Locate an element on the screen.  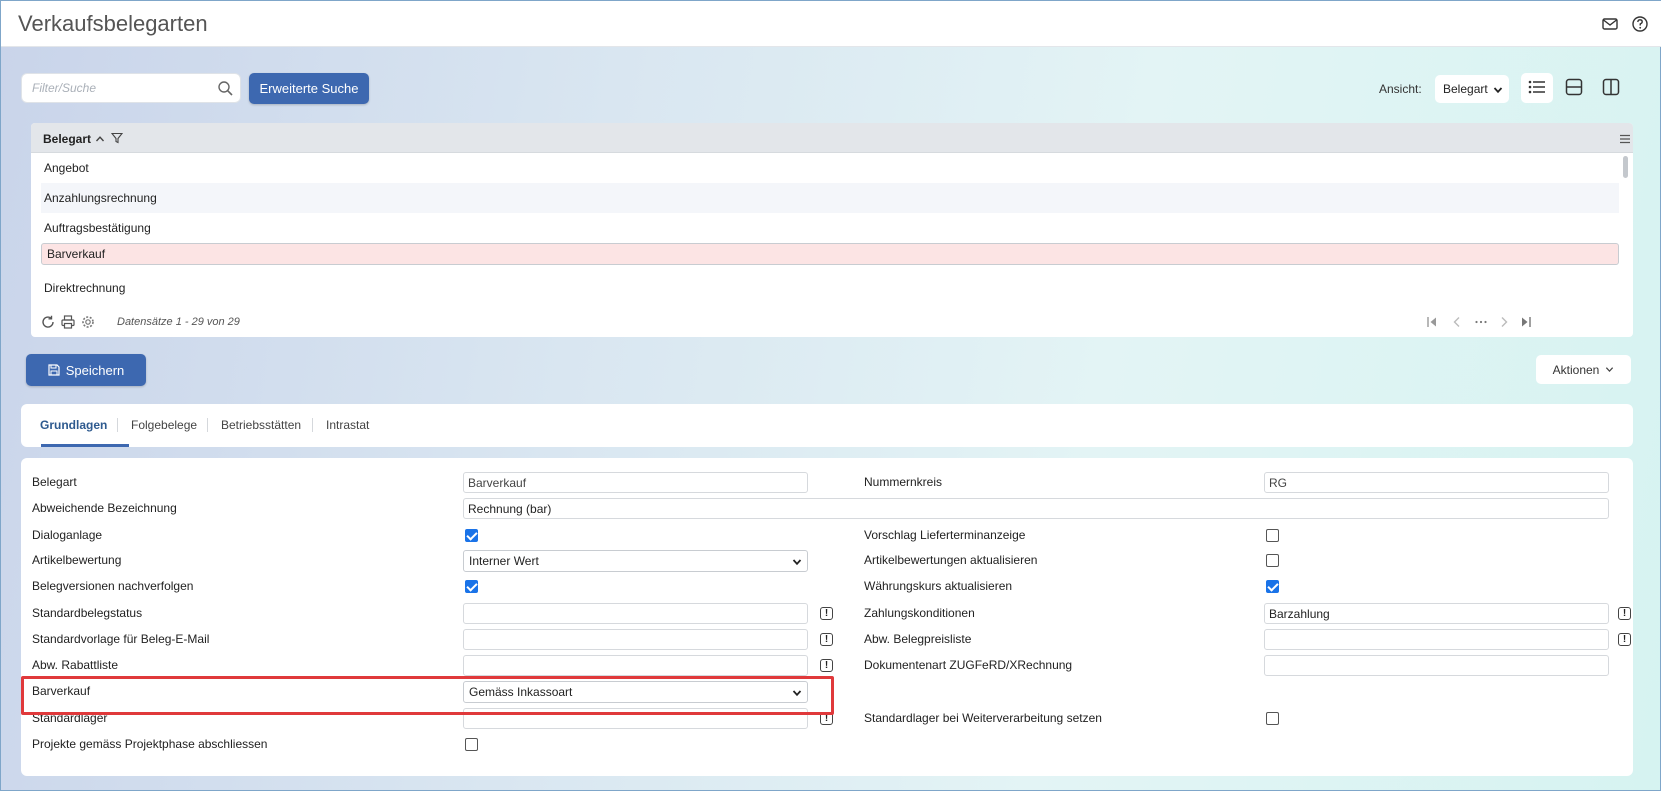
cell-belegart: Anzahlungsrechnung is located at coordinates (100, 198).